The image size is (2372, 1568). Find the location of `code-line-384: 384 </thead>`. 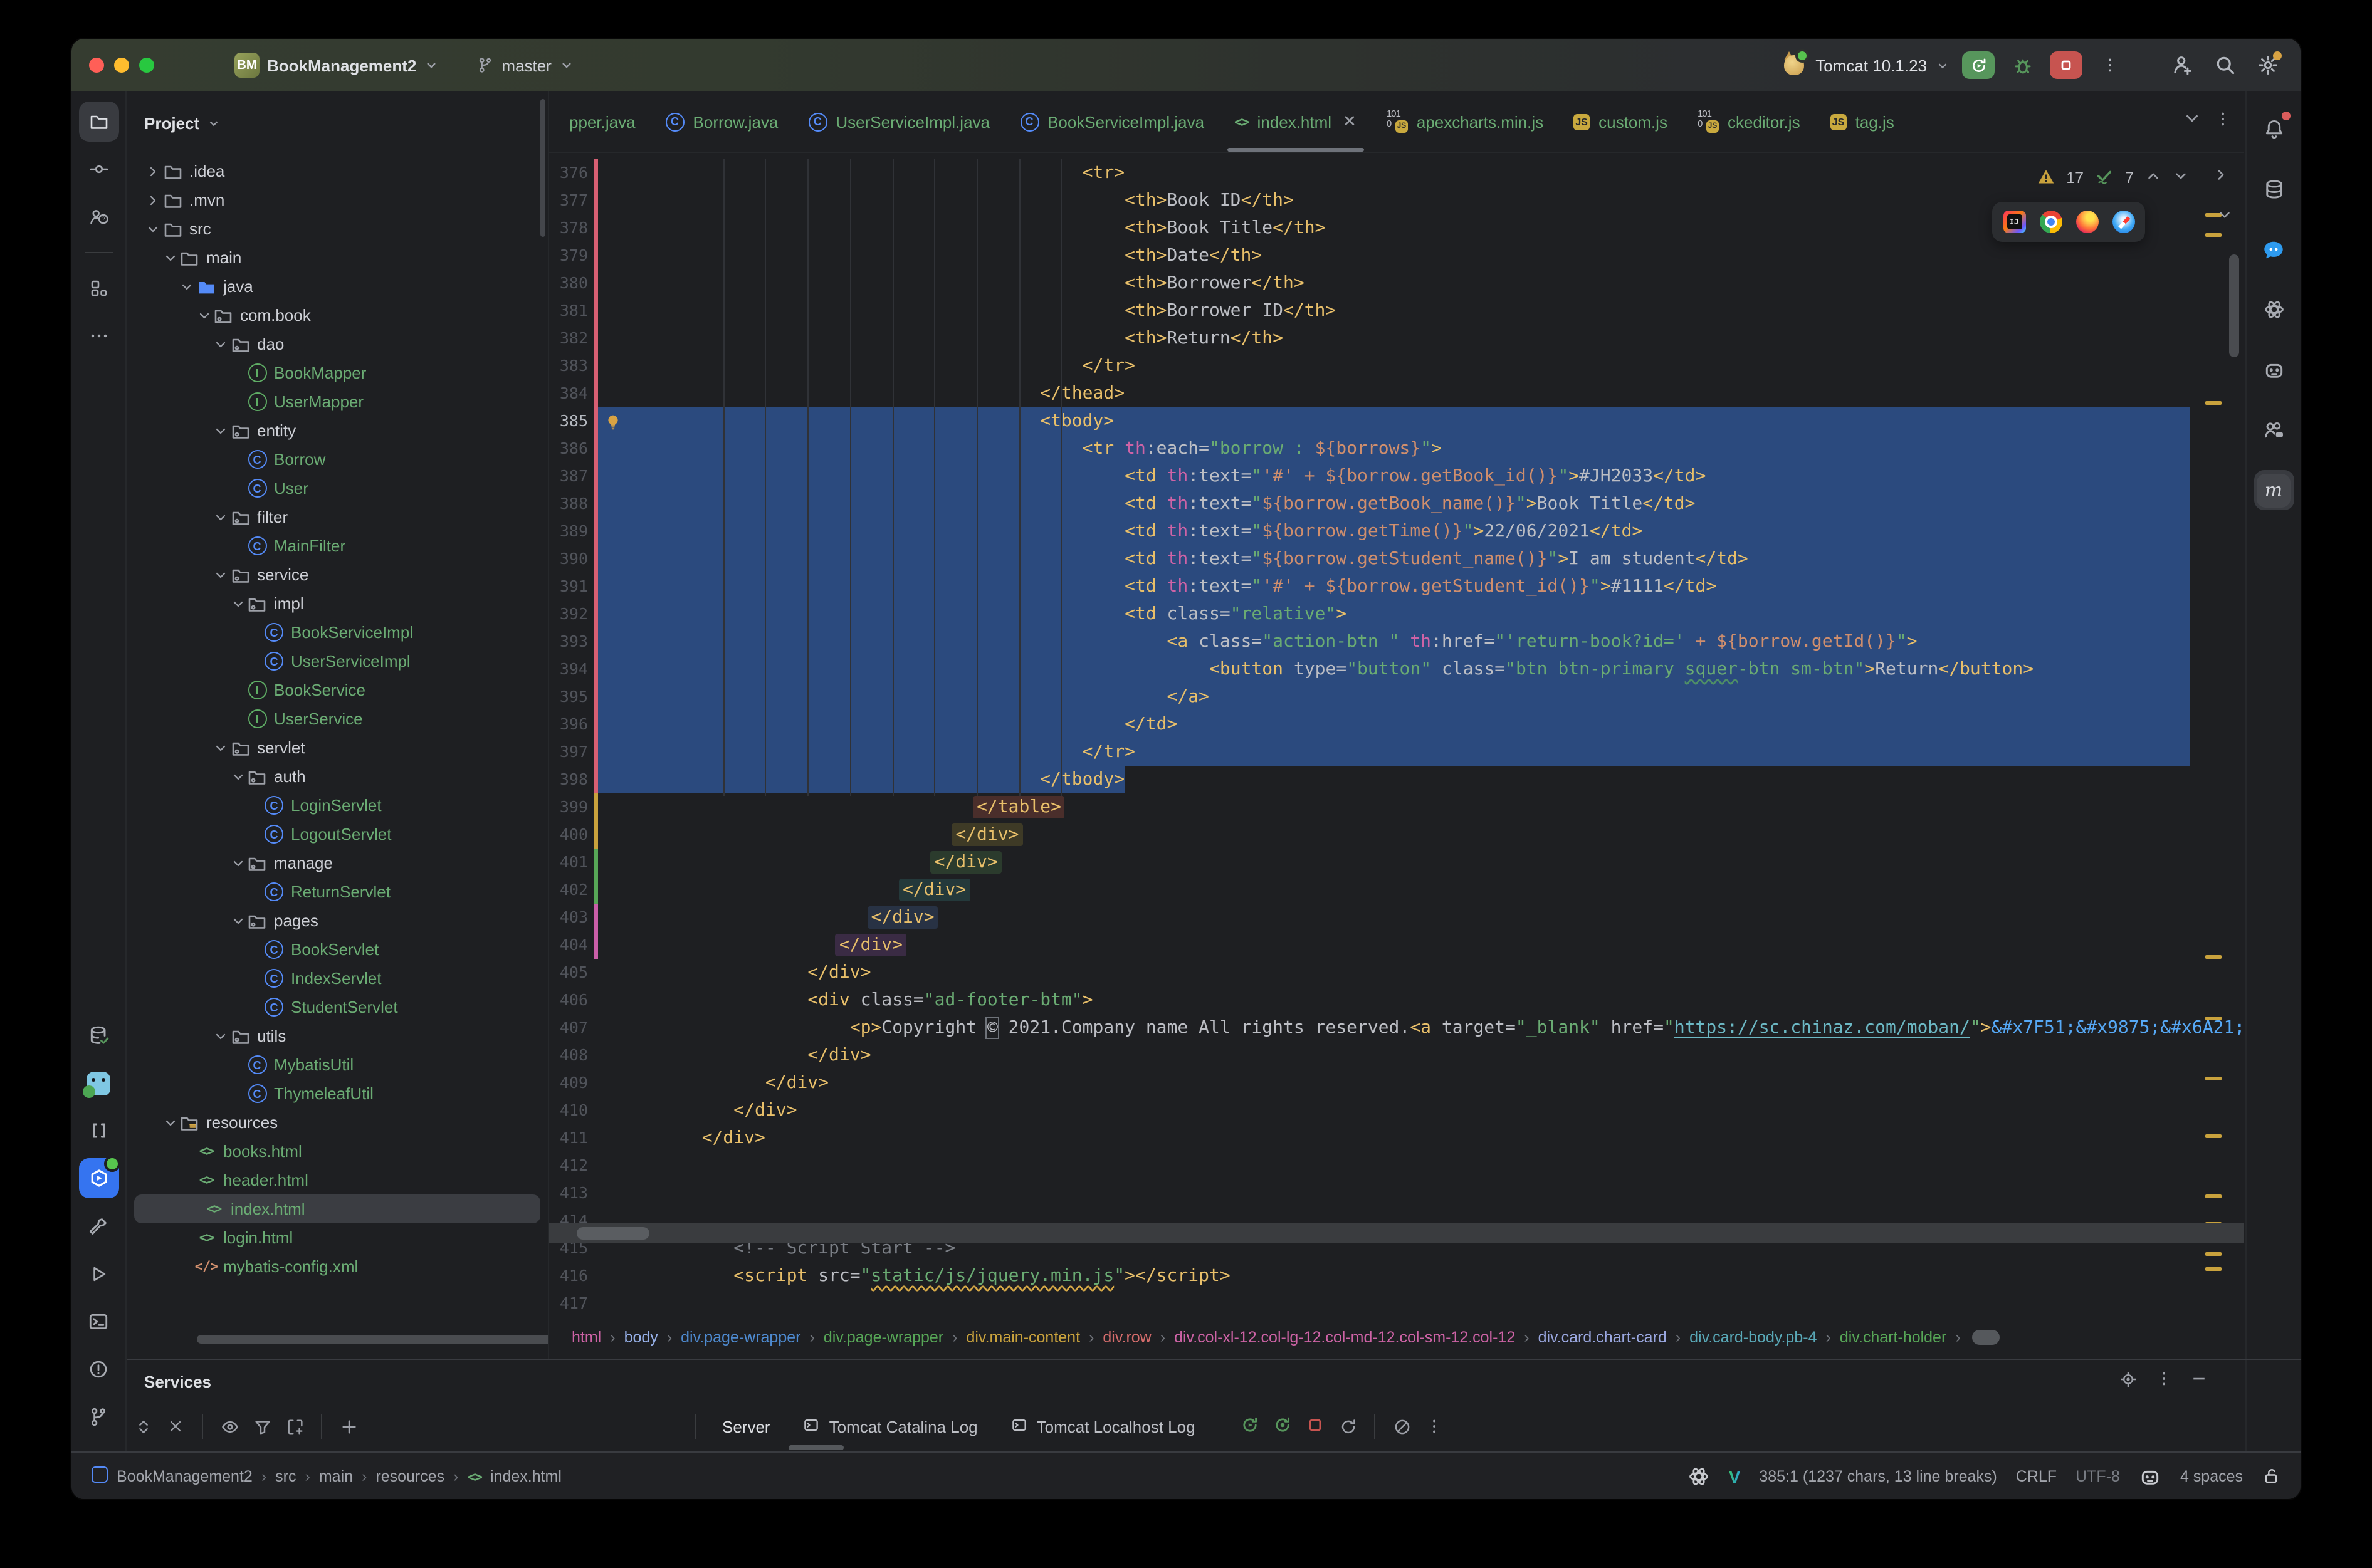

code-line-384: 384 </thead> is located at coordinates (1396, 393).